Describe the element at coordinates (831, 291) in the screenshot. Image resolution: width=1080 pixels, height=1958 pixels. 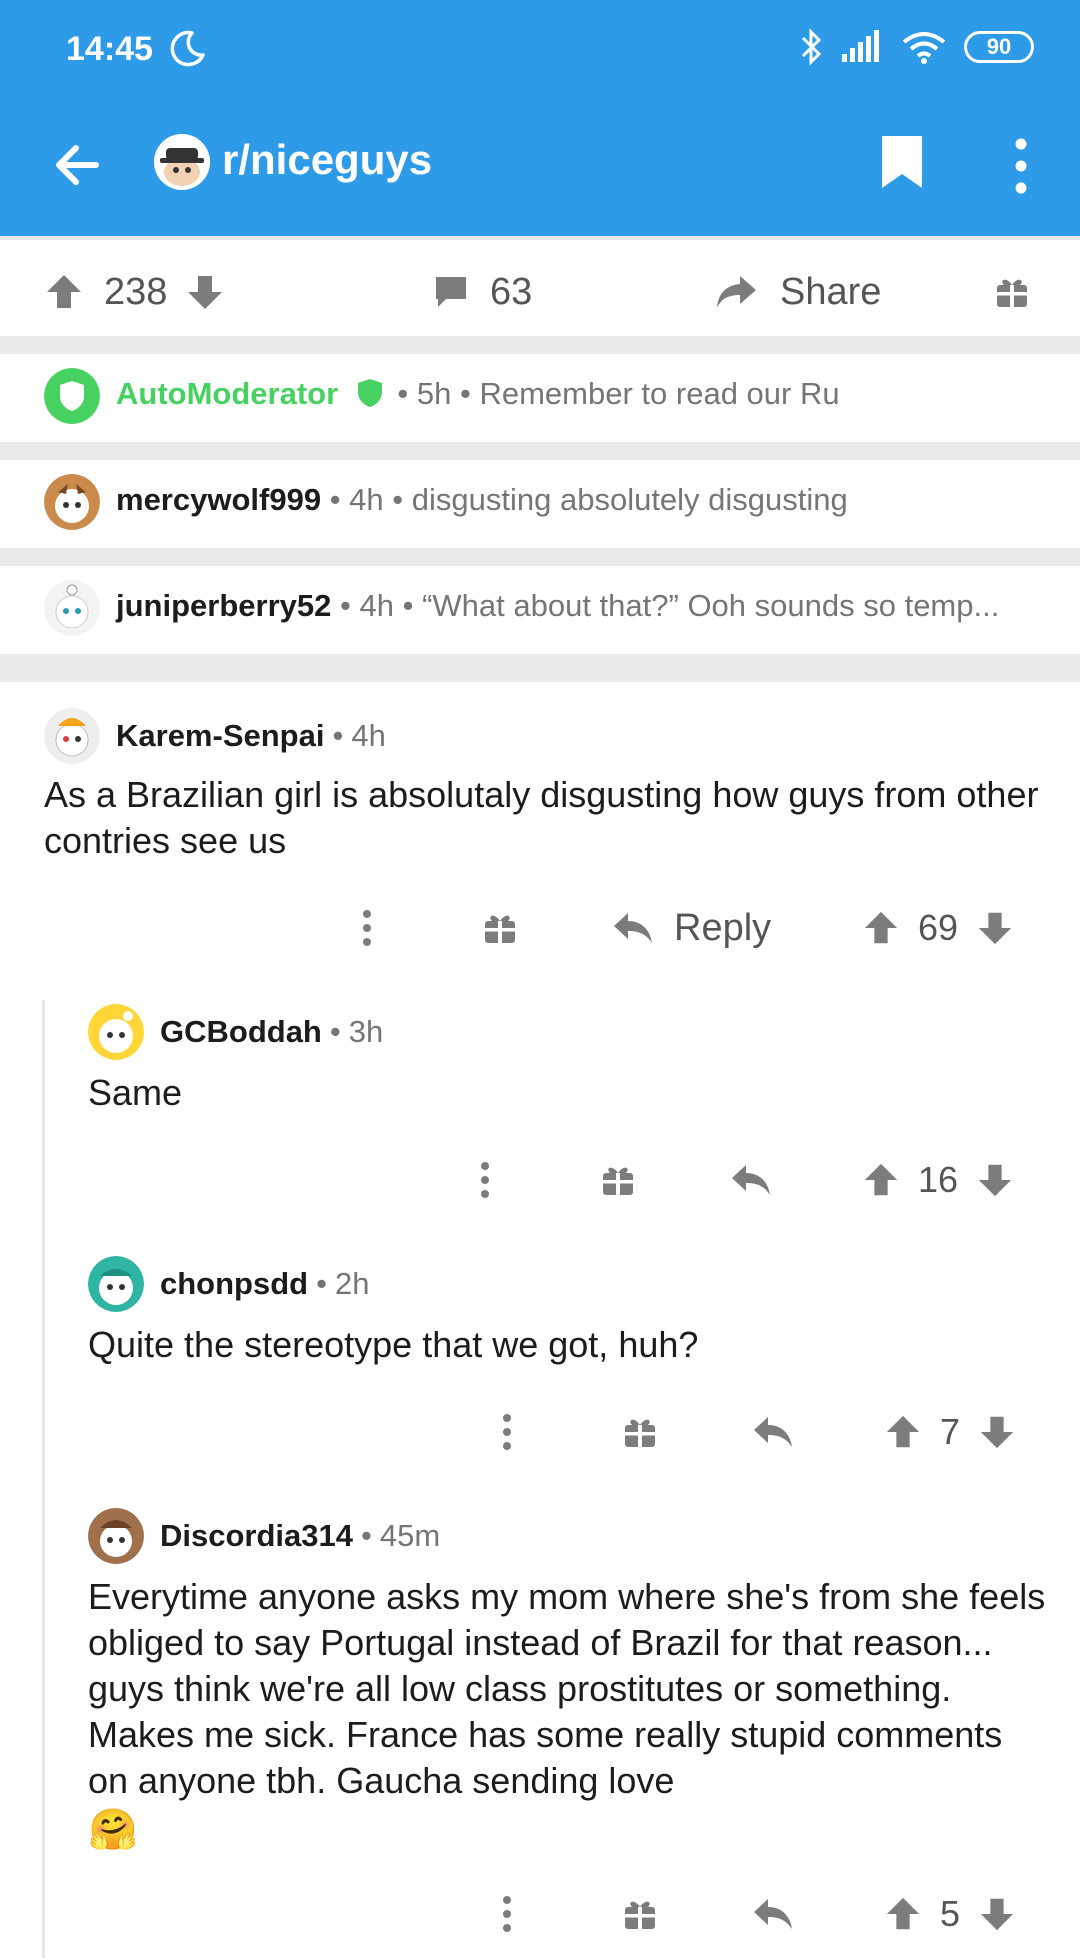
I see `share-label: Share` at that location.